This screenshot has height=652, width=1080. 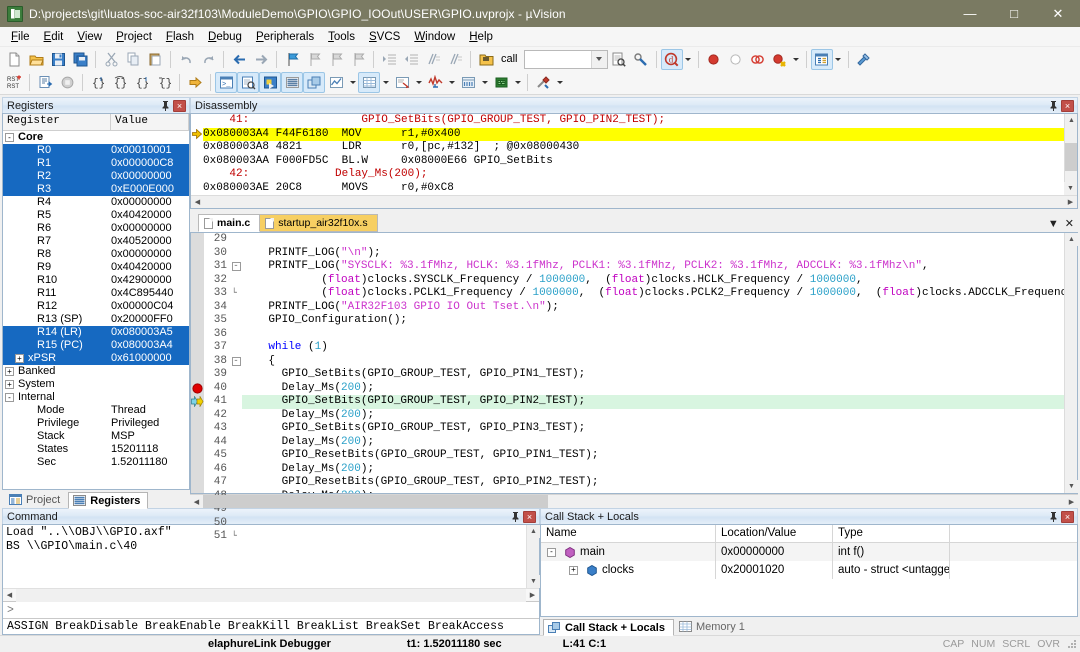 What do you see at coordinates (96, 436) in the screenshot?
I see `register-row: Stack MSP` at bounding box center [96, 436].